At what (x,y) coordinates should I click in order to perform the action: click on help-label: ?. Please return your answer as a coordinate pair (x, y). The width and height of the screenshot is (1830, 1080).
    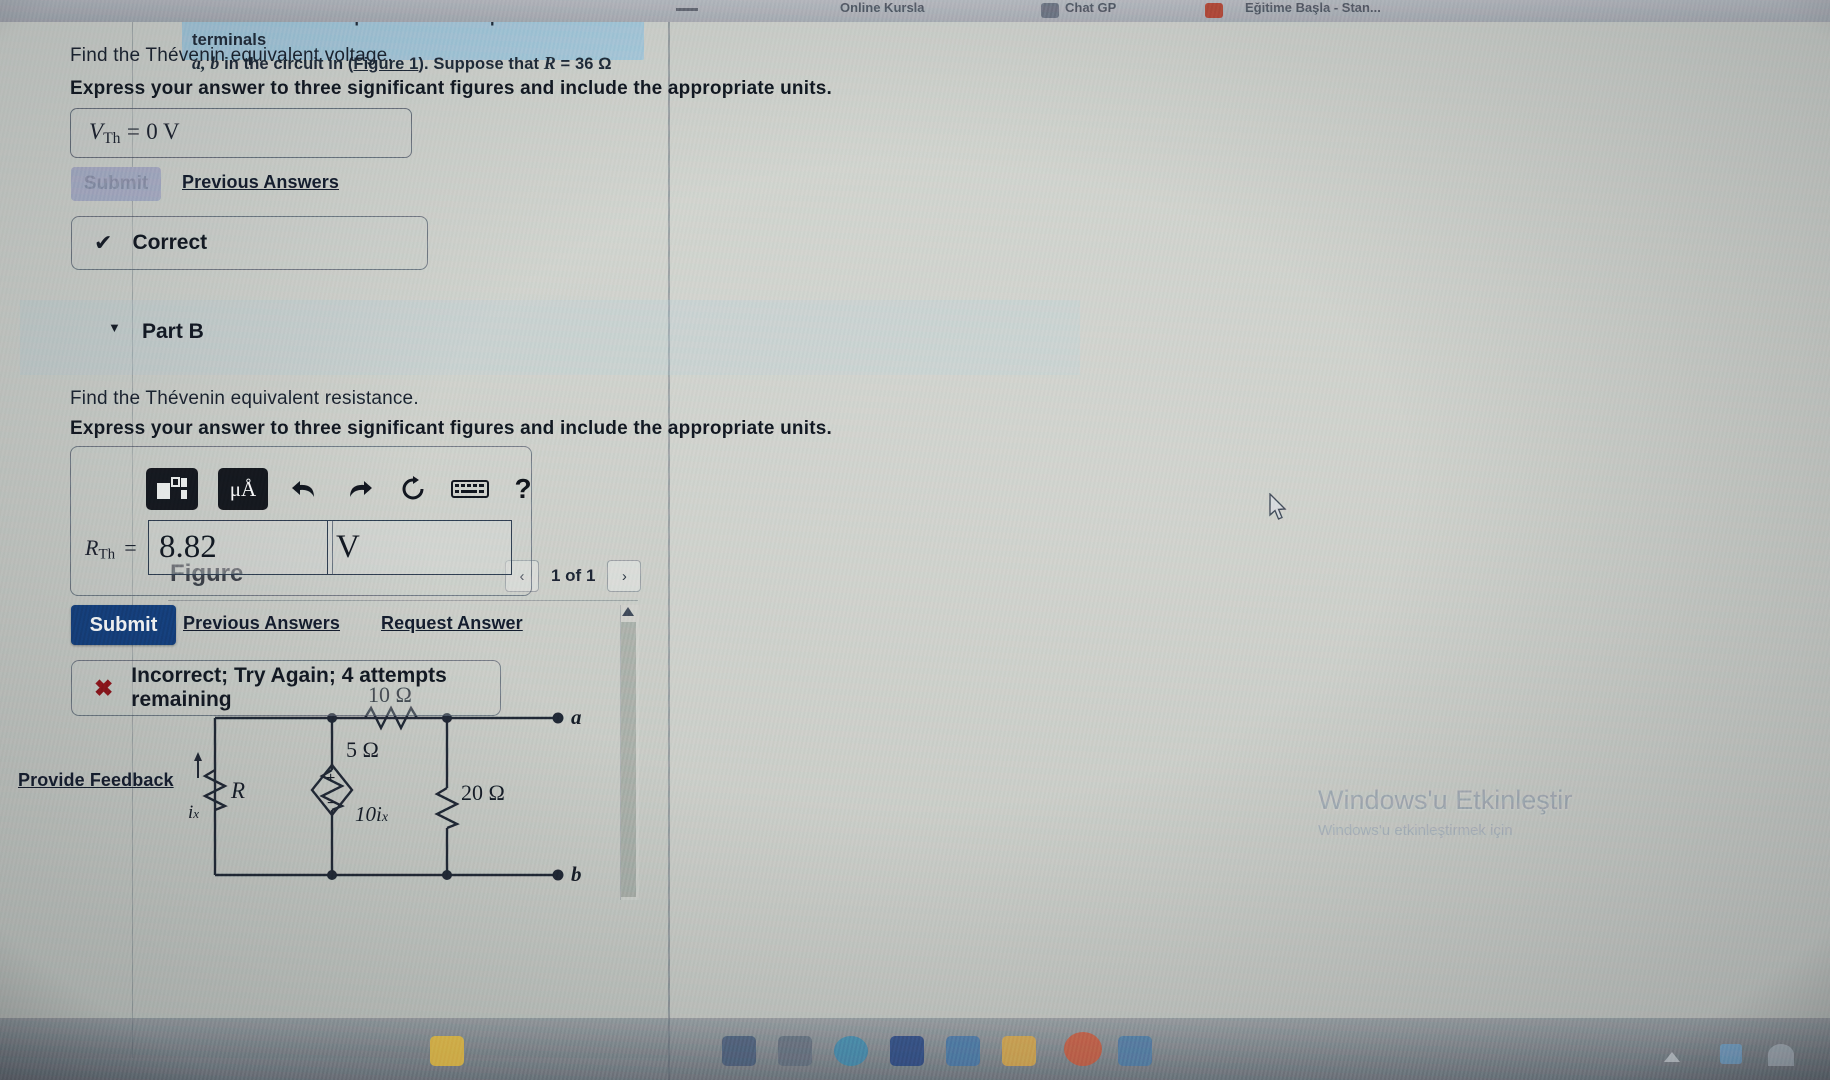
    Looking at the image, I should click on (523, 488).